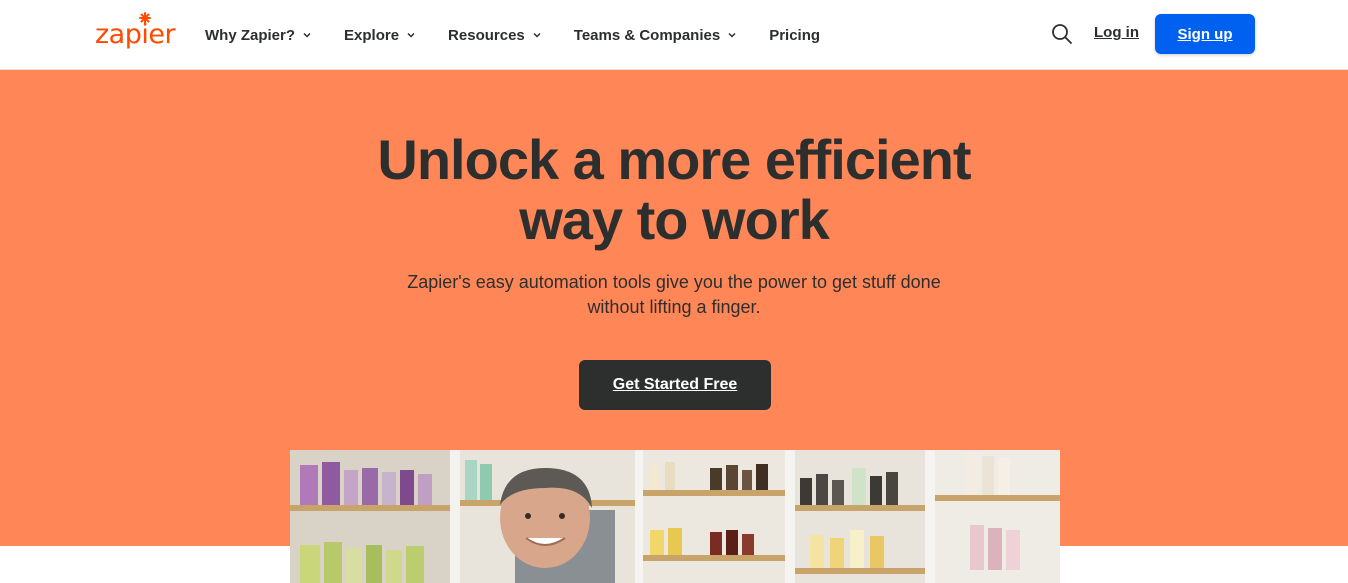 This screenshot has height=583, width=1348. I want to click on zapier-logo: zapier, so click(135, 32).